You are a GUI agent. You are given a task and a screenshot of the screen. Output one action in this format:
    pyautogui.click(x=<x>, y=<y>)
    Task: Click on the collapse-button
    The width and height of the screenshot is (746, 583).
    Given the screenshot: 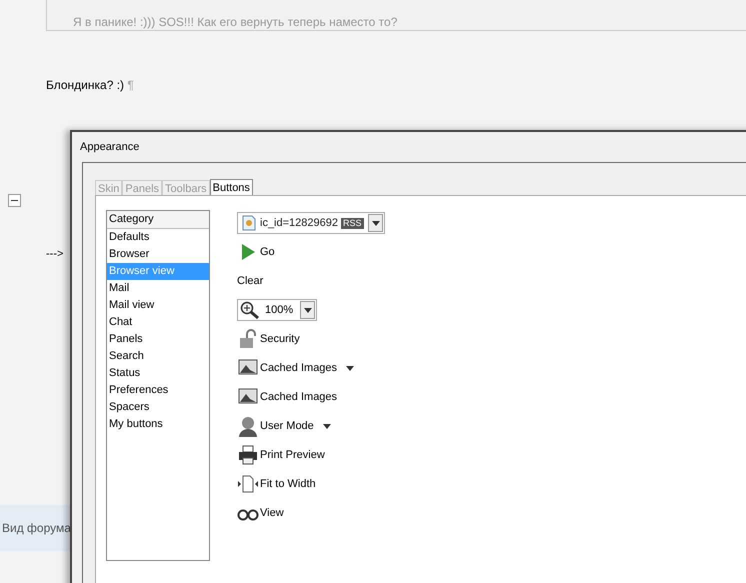 What is the action you would take?
    pyautogui.click(x=14, y=200)
    